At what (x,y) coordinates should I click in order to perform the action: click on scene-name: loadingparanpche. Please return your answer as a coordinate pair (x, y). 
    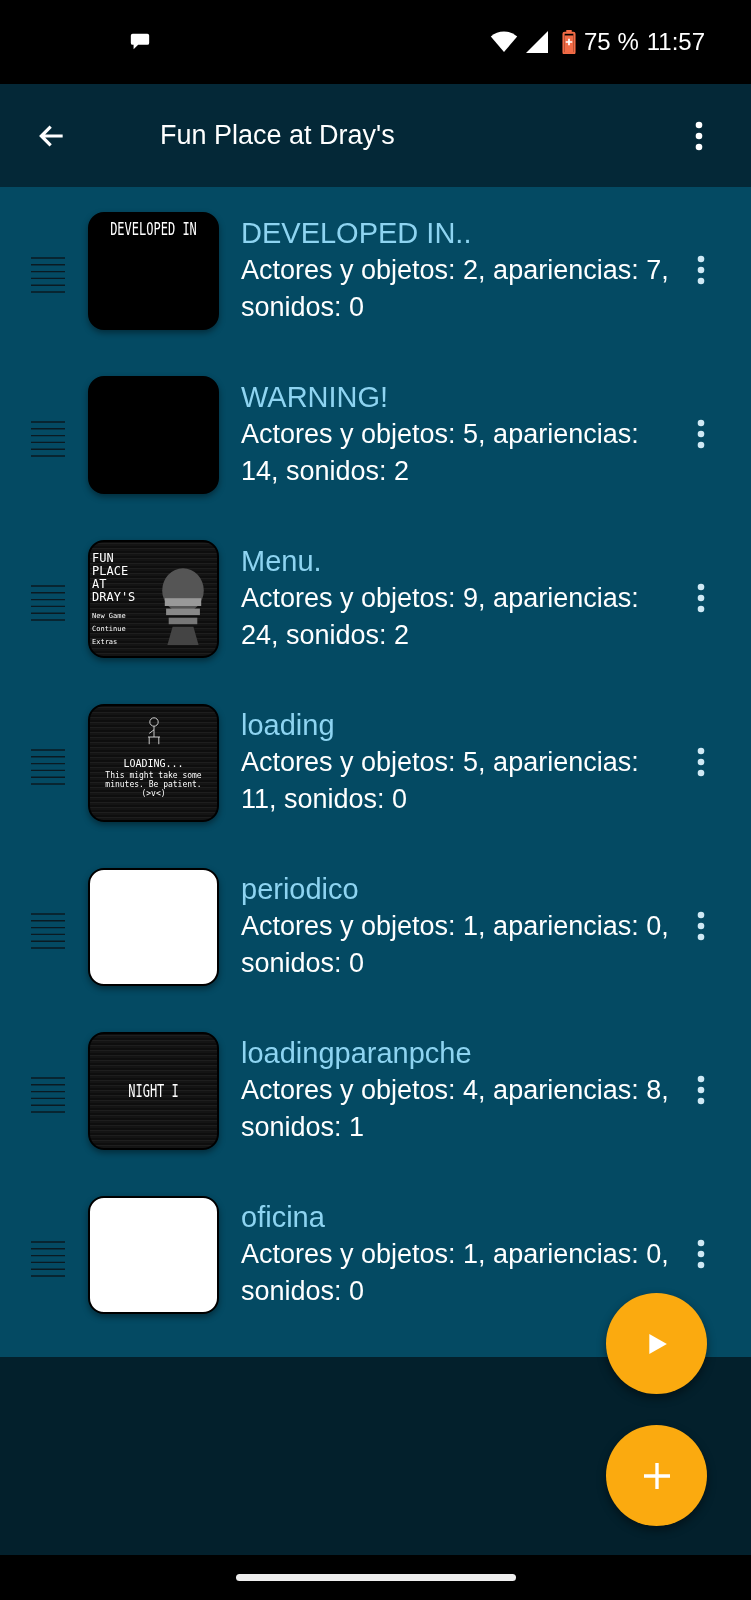
    Looking at the image, I should click on (357, 1053).